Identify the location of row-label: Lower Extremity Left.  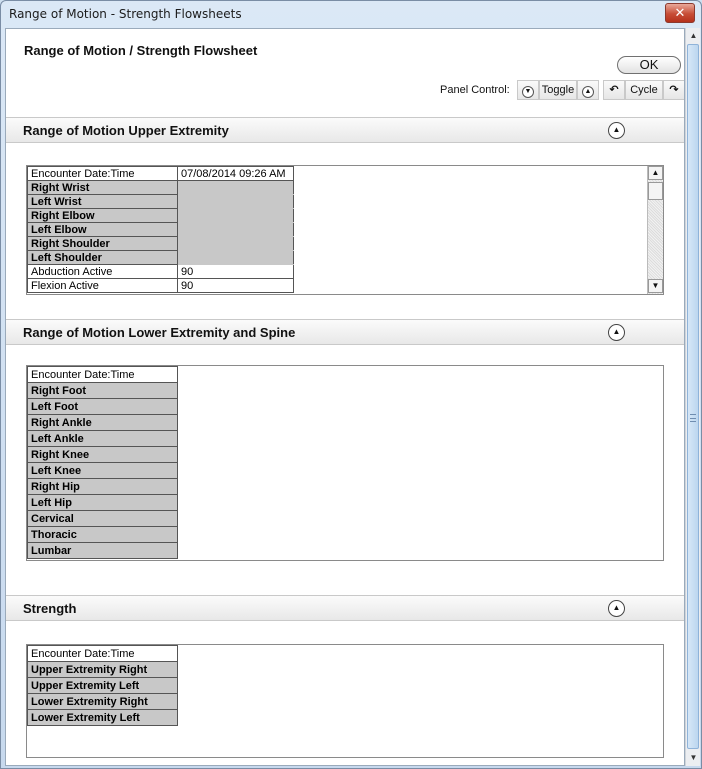
(102, 717).